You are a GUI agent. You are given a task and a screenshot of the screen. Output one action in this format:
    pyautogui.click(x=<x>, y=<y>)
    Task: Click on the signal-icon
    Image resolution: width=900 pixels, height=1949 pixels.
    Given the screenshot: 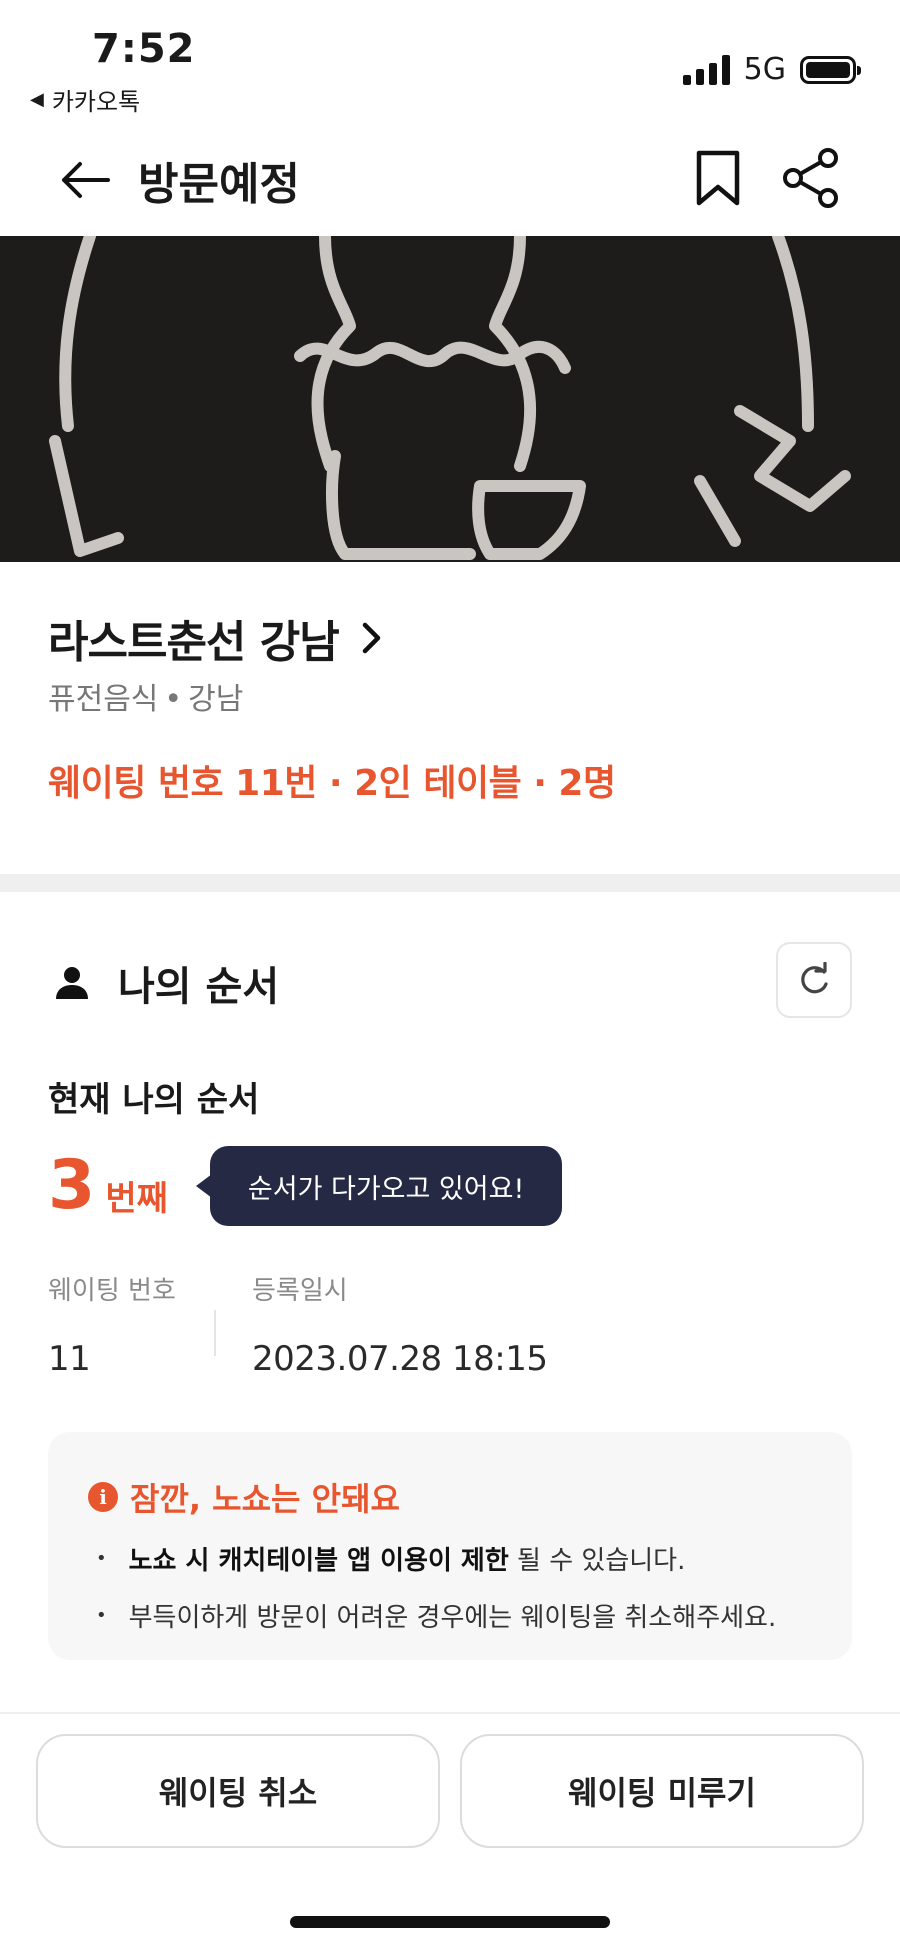 What is the action you would take?
    pyautogui.click(x=706, y=69)
    